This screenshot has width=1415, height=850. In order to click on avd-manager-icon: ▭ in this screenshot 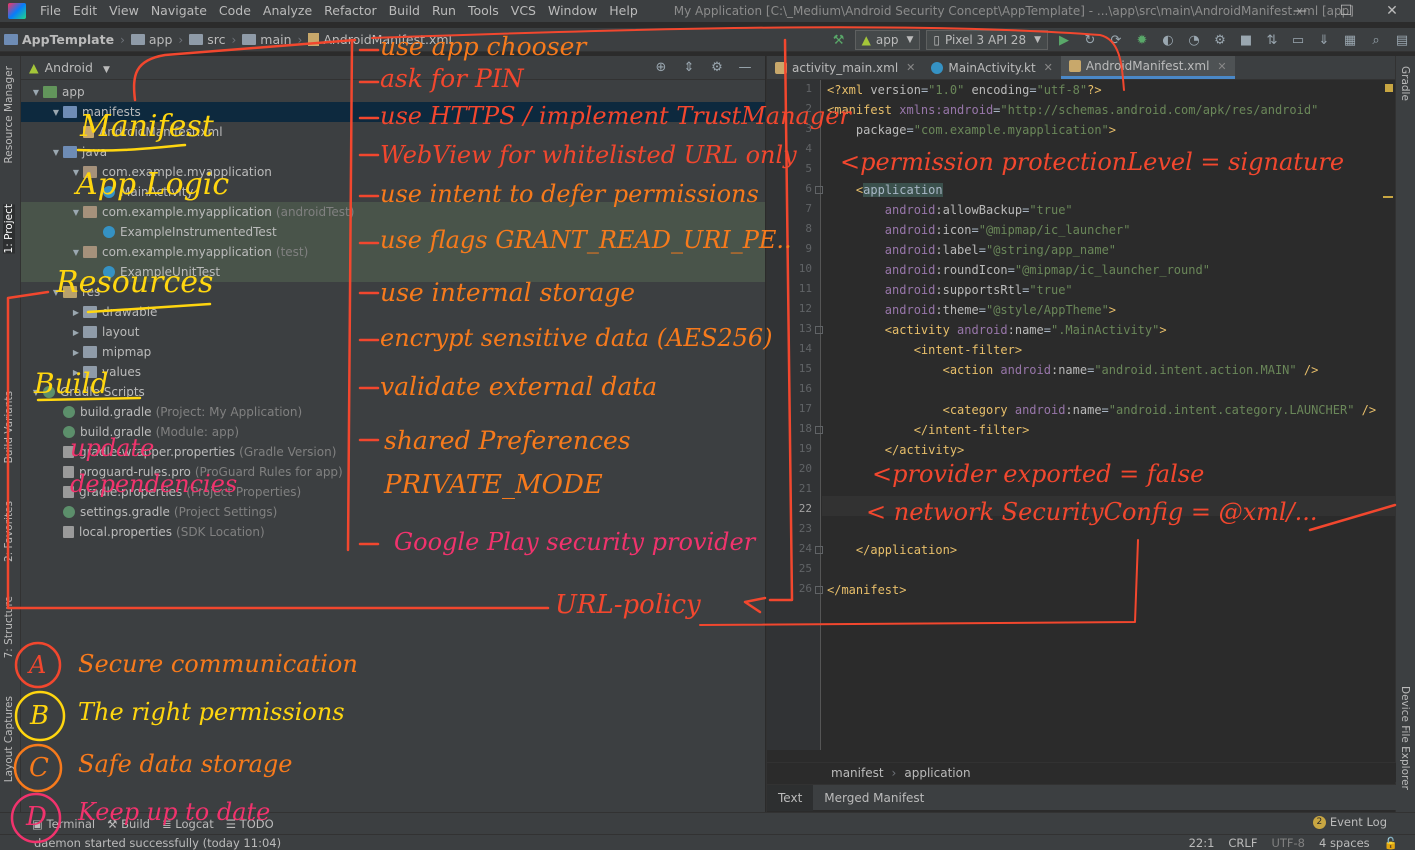, I will do `click(1298, 40)`.